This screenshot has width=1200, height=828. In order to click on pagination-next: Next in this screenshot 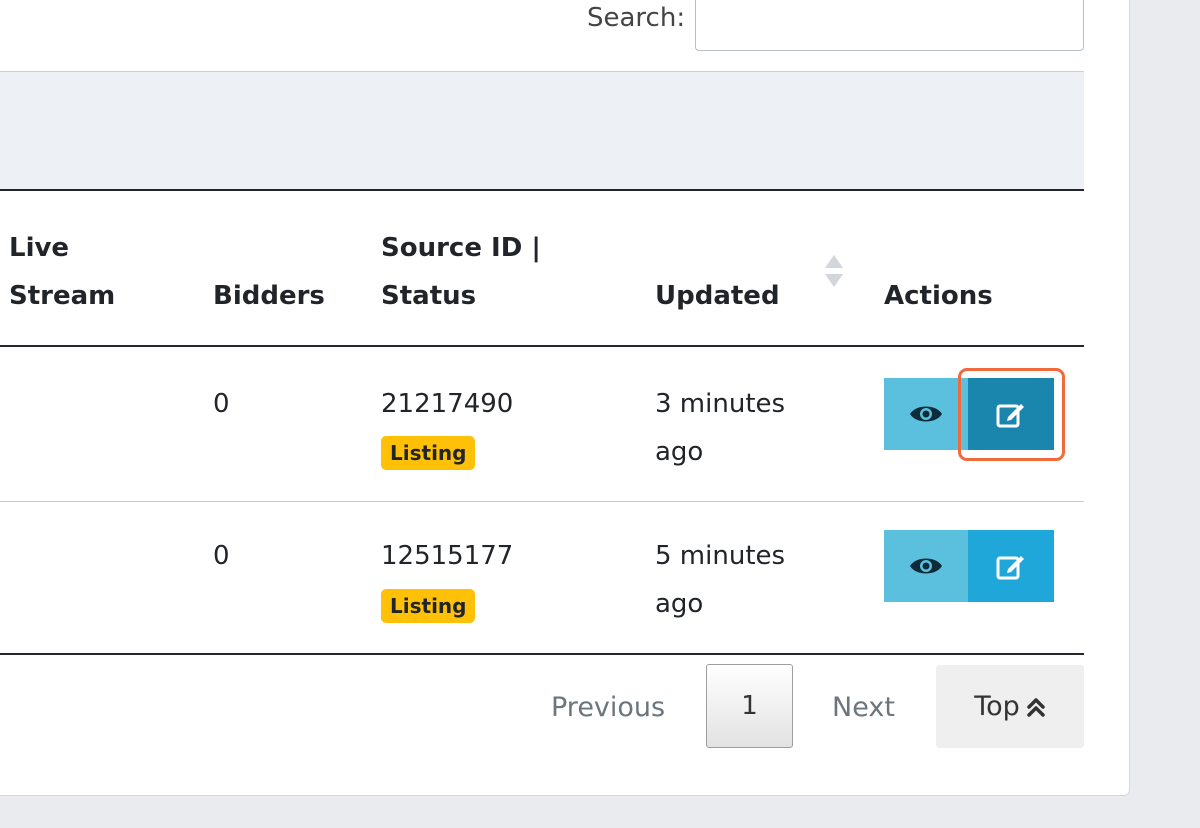, I will do `click(863, 708)`.